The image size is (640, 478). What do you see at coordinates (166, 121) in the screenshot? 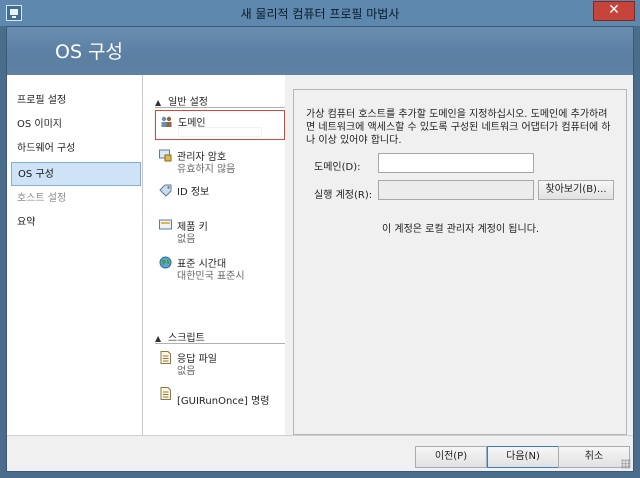
I see `domain-icon` at bounding box center [166, 121].